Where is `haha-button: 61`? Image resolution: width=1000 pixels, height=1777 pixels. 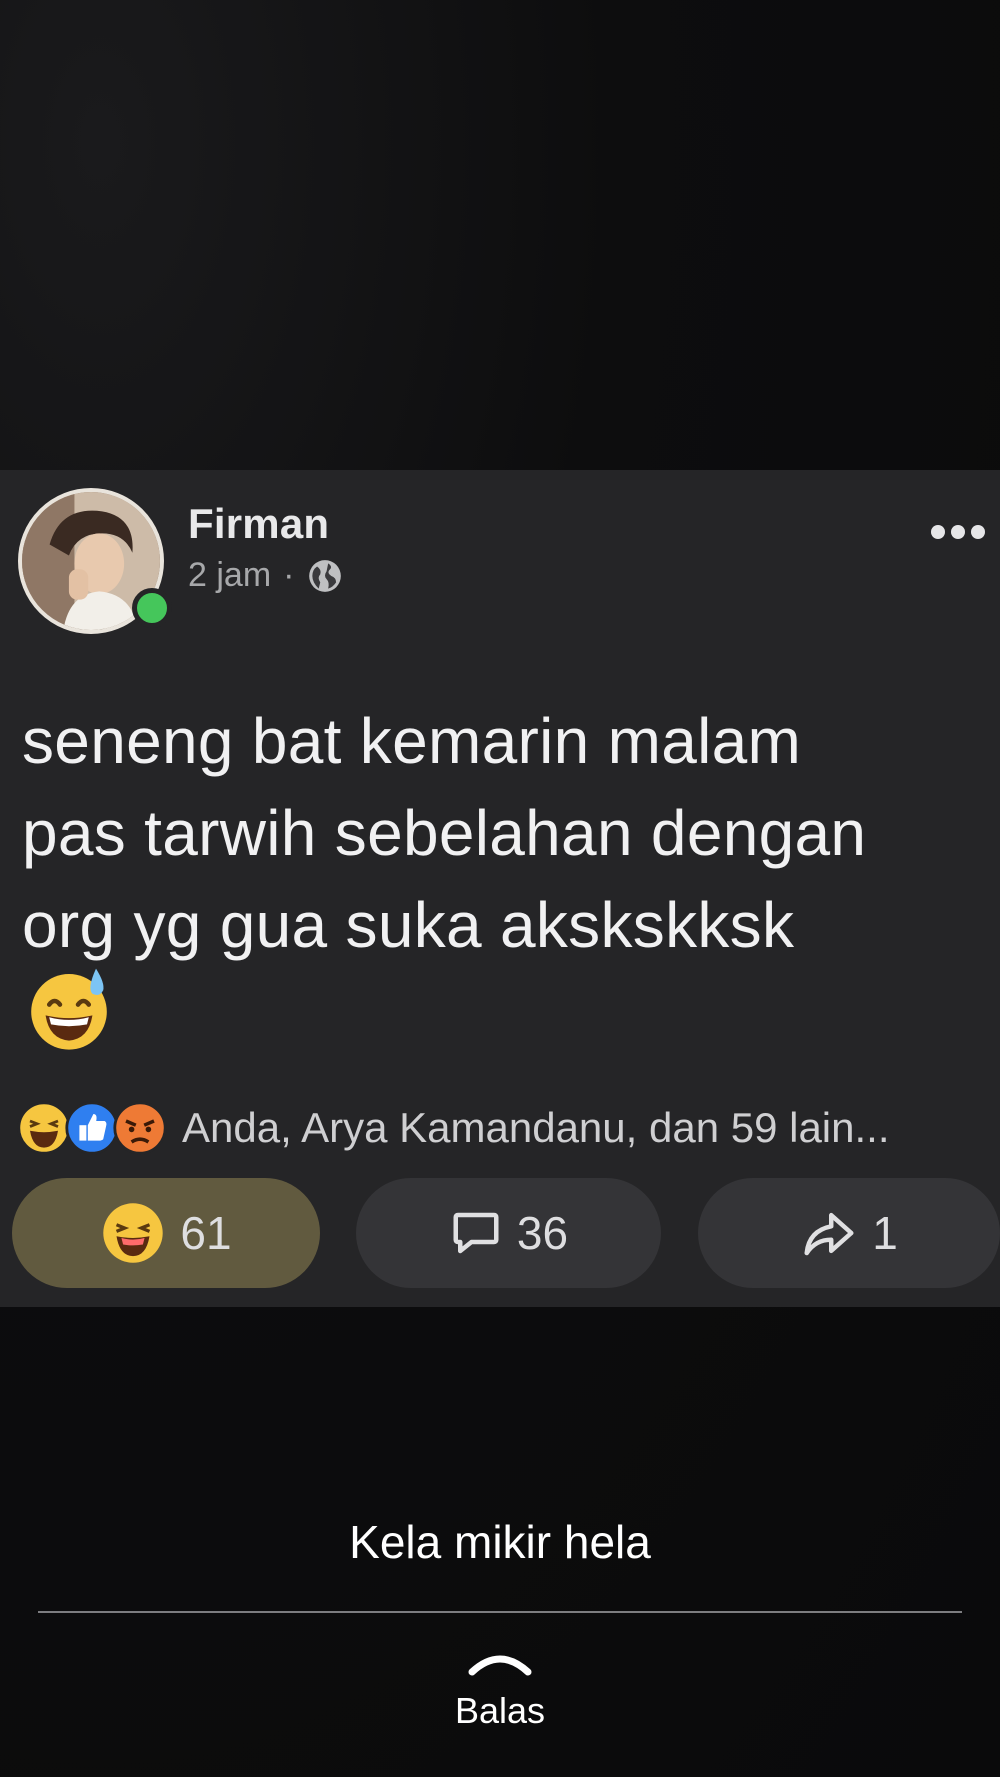 haha-button: 61 is located at coordinates (166, 1233).